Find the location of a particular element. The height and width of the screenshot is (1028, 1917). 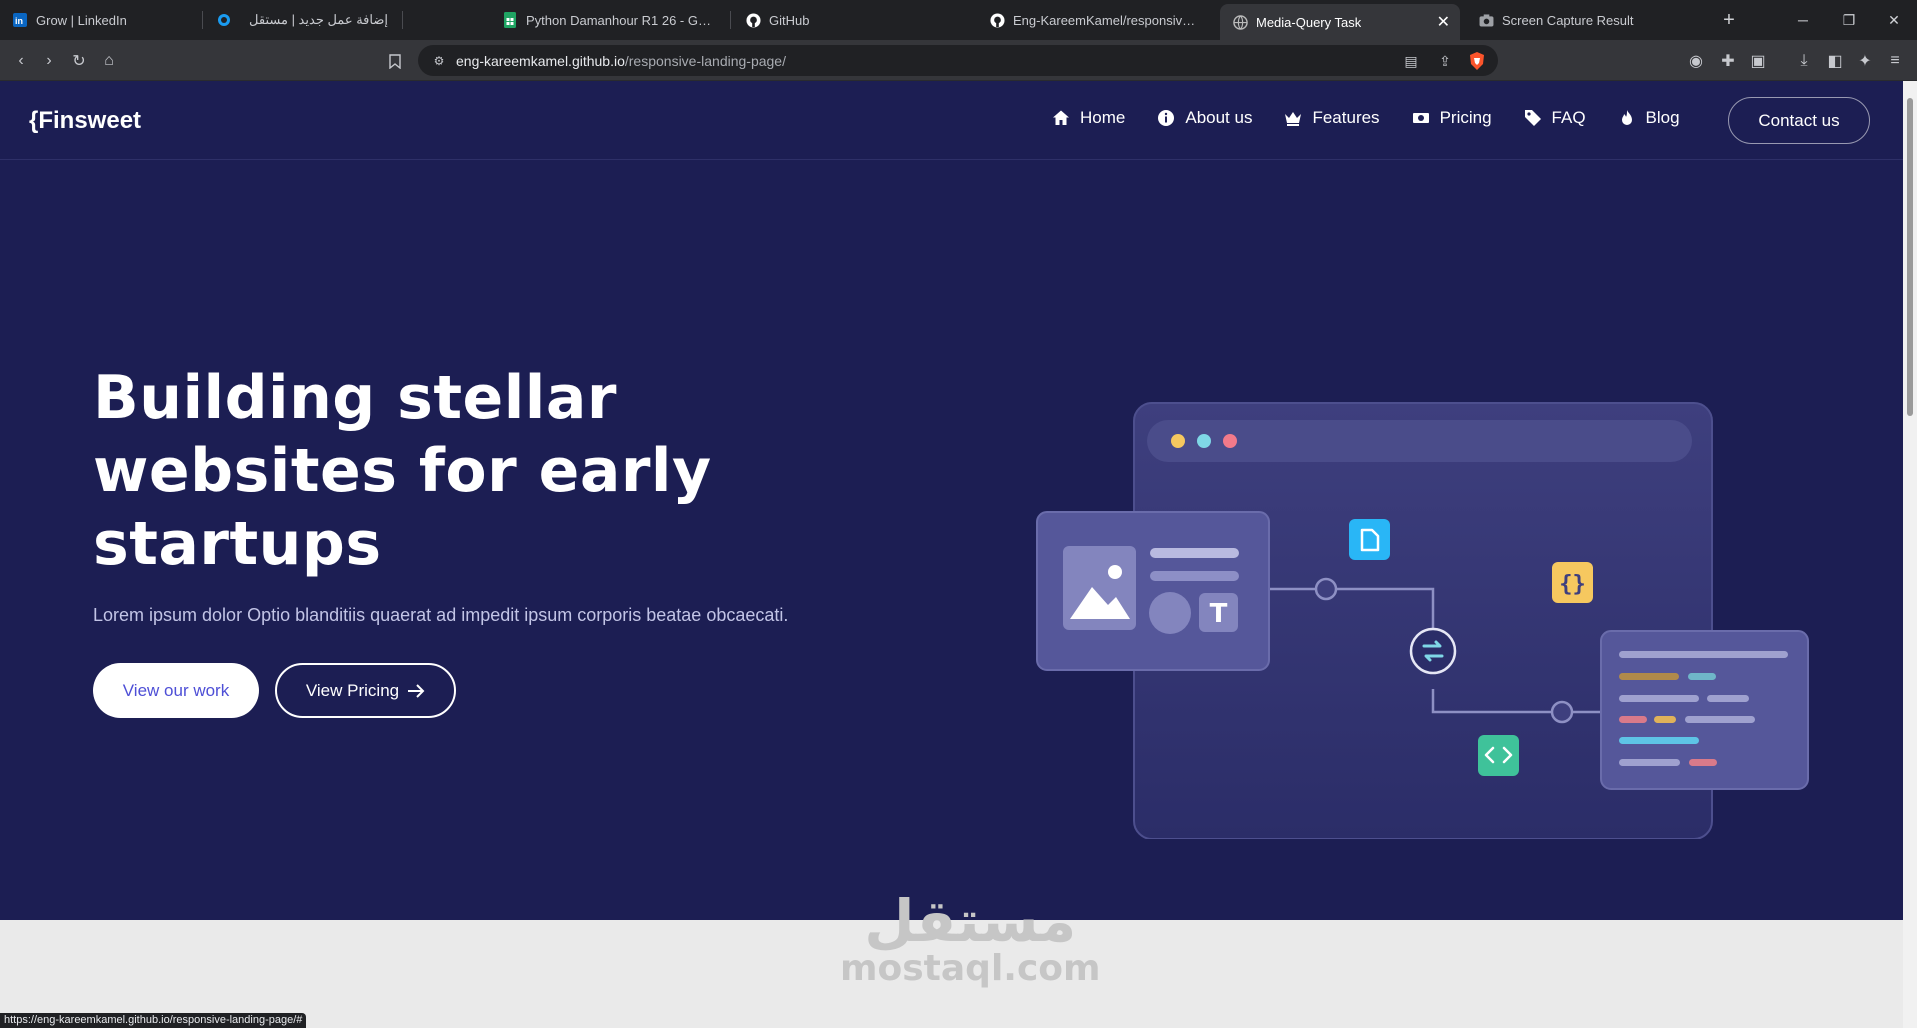

money-icon is located at coordinates (1420, 118).